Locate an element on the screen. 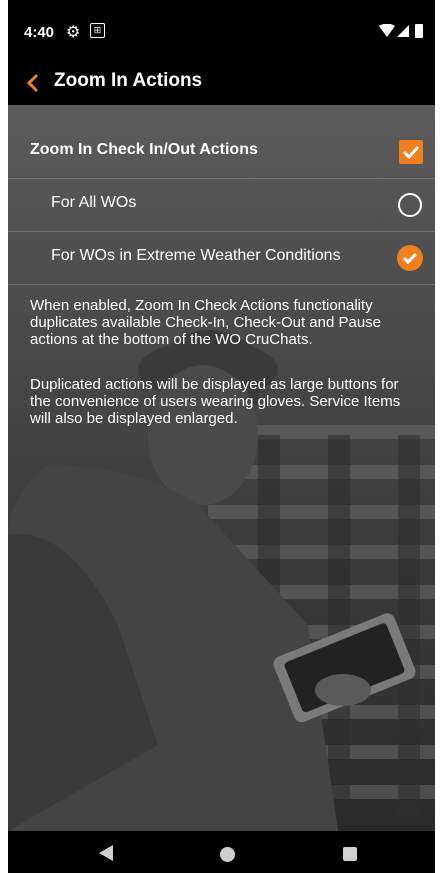 Image resolution: width=443 pixels, height=873 pixels. for-all-wos-label: For All WOs is located at coordinates (94, 202).